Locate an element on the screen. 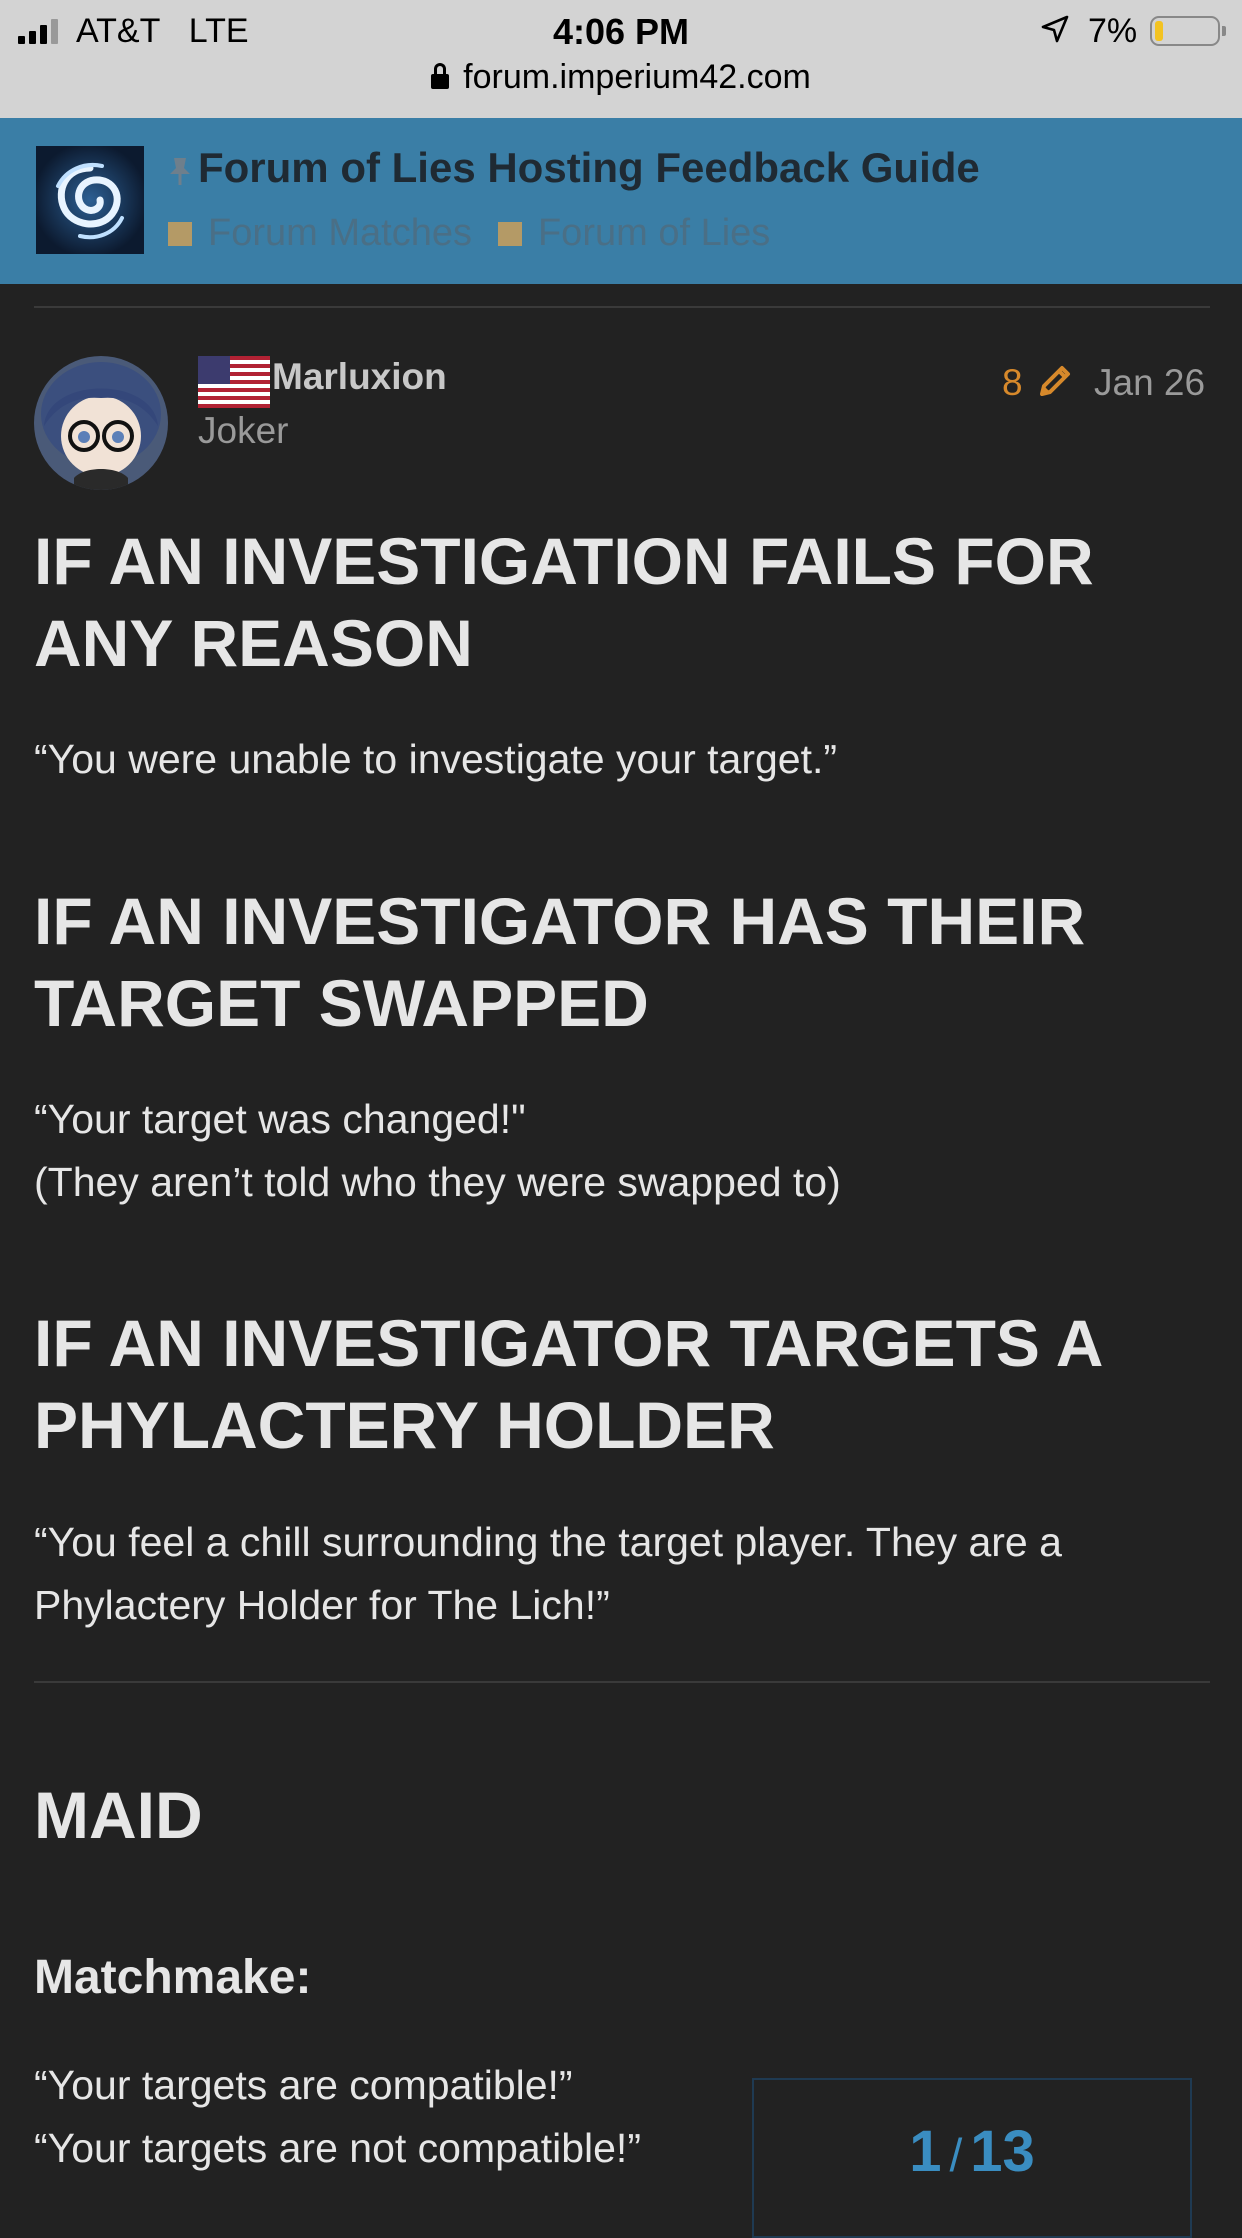  swirl-logo-icon is located at coordinates (90, 201).